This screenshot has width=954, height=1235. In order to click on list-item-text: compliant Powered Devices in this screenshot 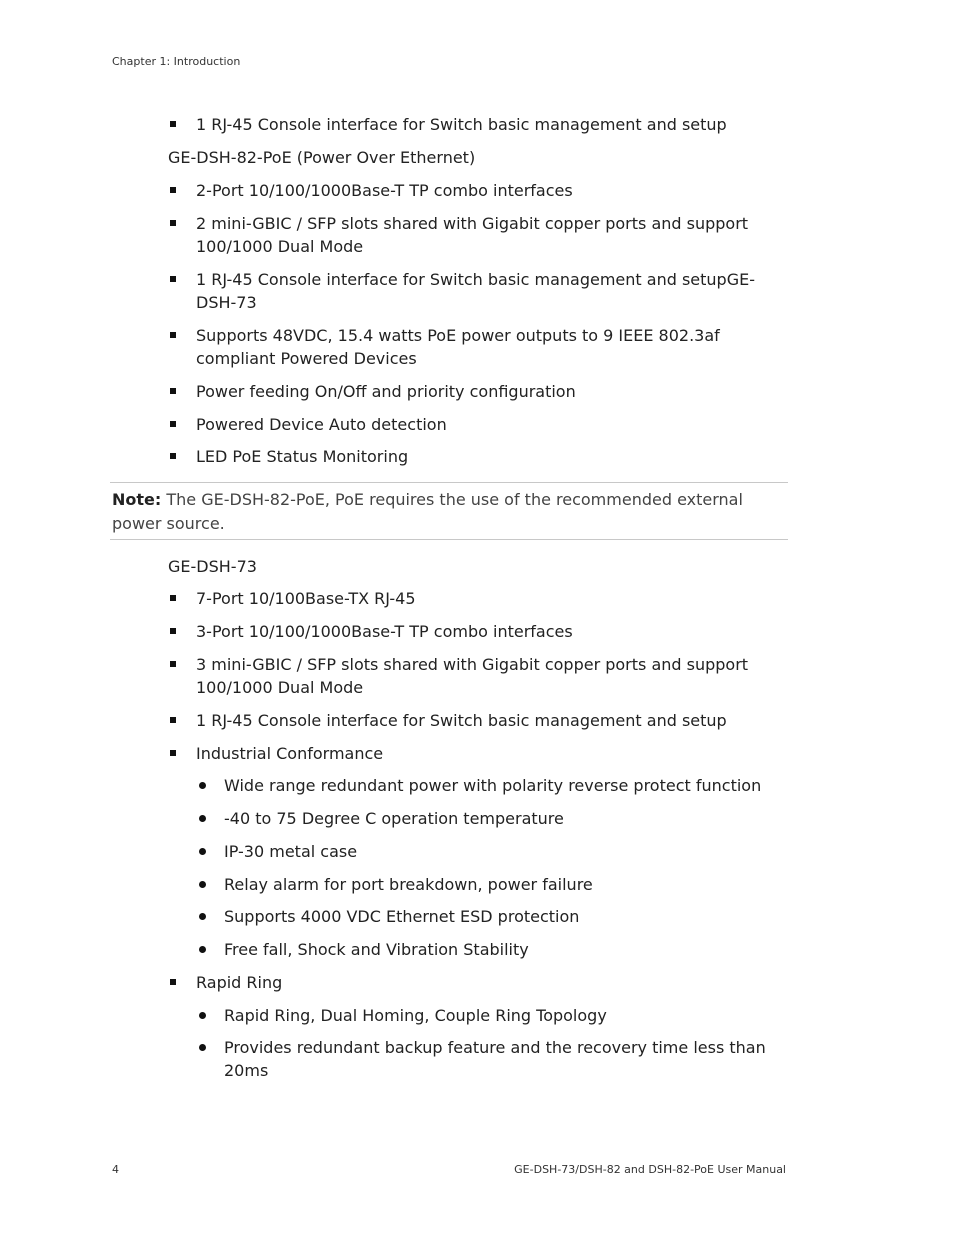, I will do `click(306, 358)`.